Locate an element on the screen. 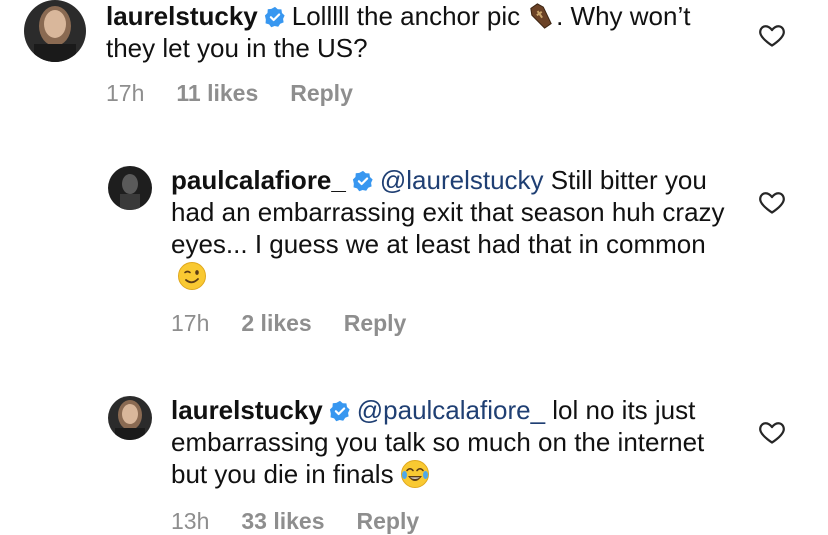  likes-count: 2 likes is located at coordinates (276, 323).